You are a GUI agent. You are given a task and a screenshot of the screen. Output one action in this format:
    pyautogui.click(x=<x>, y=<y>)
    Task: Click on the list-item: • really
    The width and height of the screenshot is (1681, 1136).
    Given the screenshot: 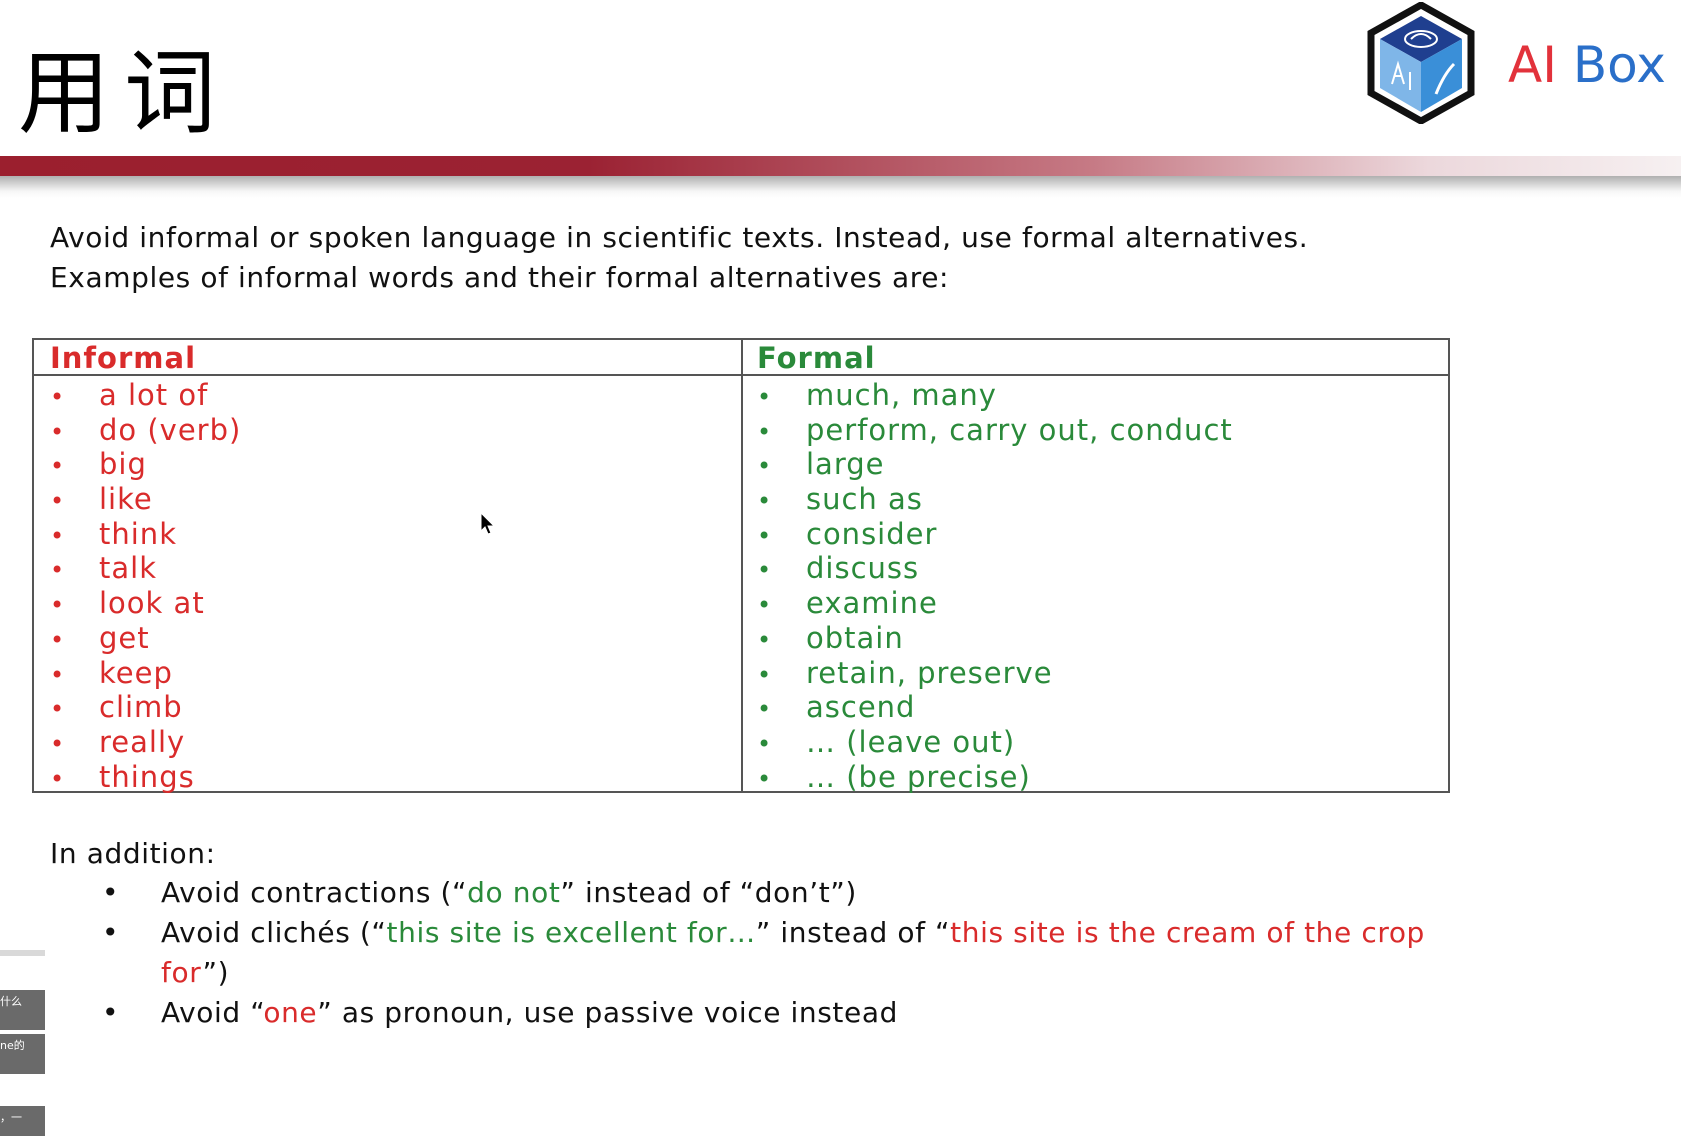 What is the action you would take?
    pyautogui.click(x=145, y=742)
    